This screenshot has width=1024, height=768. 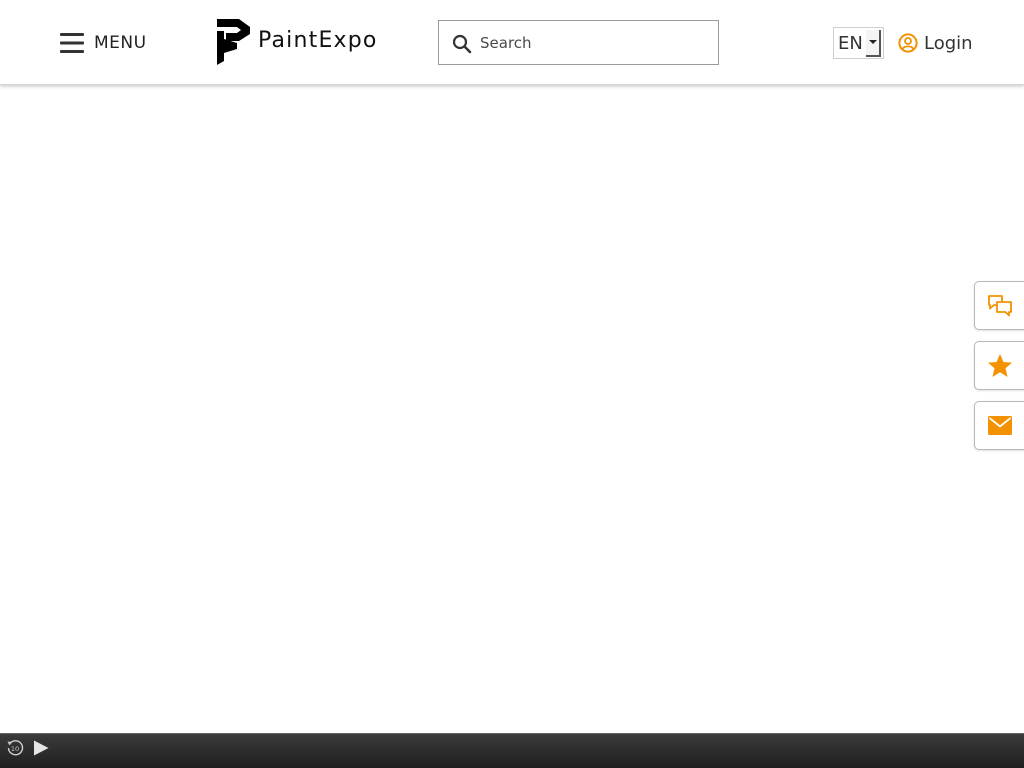 What do you see at coordinates (590, 42) in the screenshot?
I see `search-input` at bounding box center [590, 42].